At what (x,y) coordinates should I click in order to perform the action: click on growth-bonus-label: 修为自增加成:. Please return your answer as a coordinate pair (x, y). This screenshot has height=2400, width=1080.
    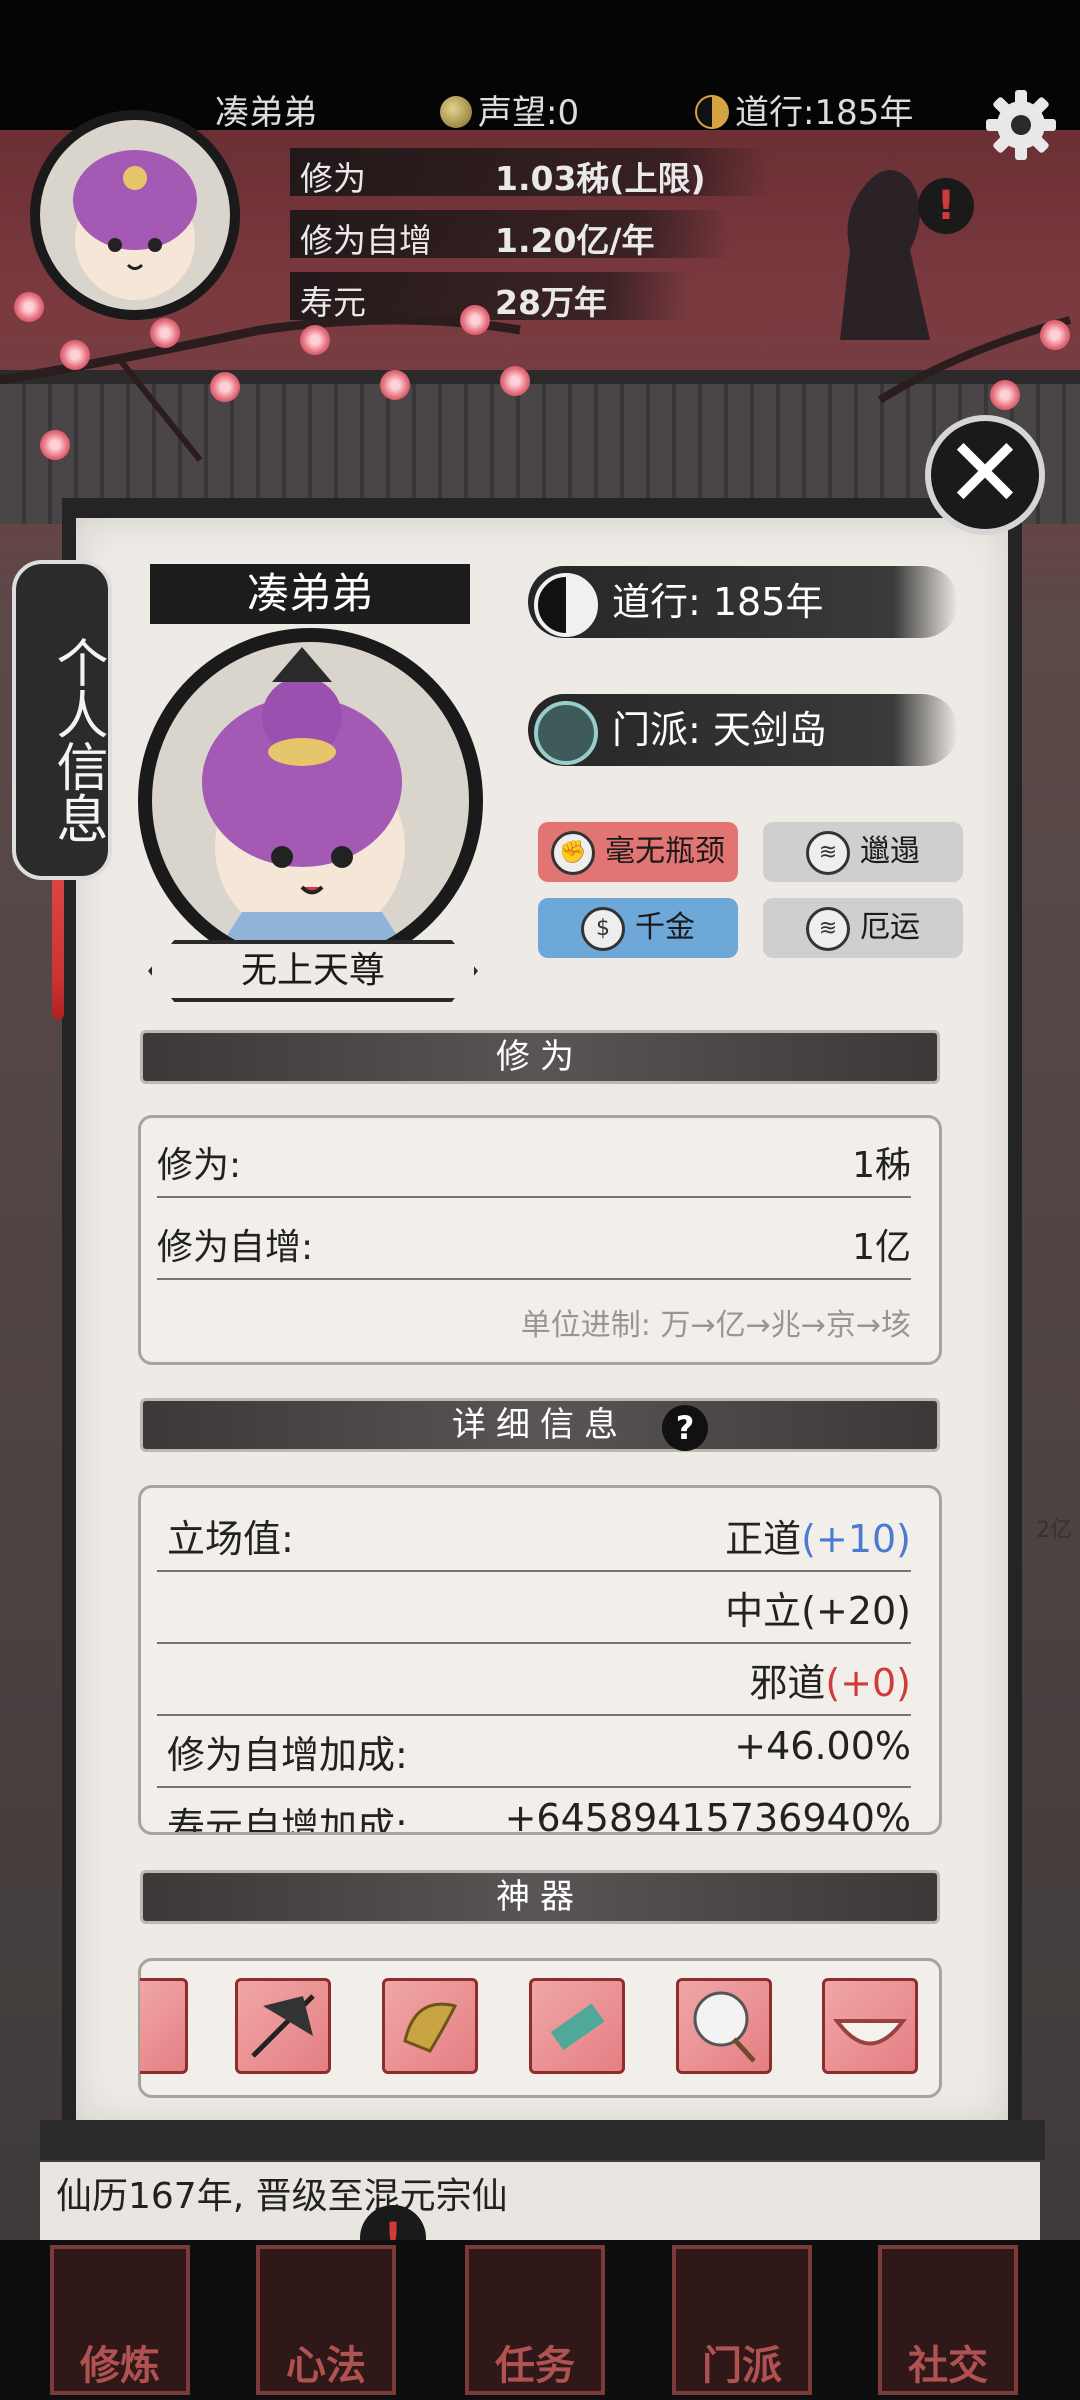
    Looking at the image, I should click on (287, 1755).